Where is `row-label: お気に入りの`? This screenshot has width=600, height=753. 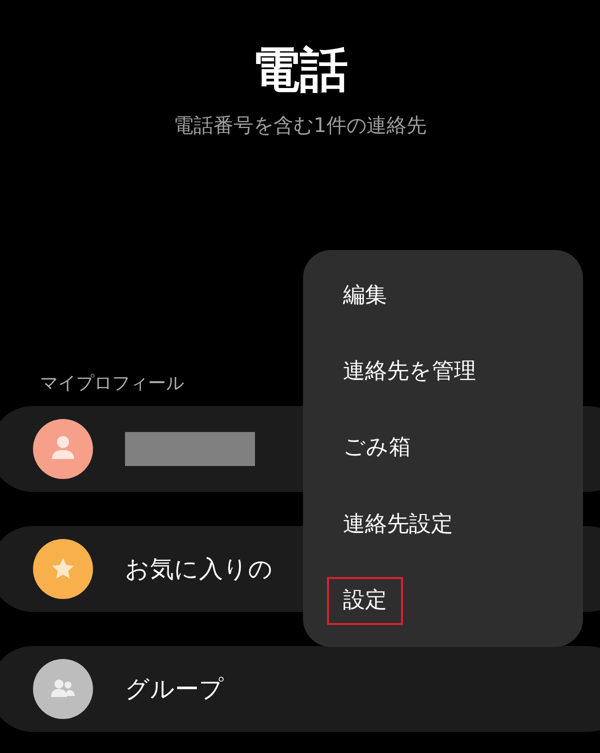 row-label: お気に入りの is located at coordinates (199, 569).